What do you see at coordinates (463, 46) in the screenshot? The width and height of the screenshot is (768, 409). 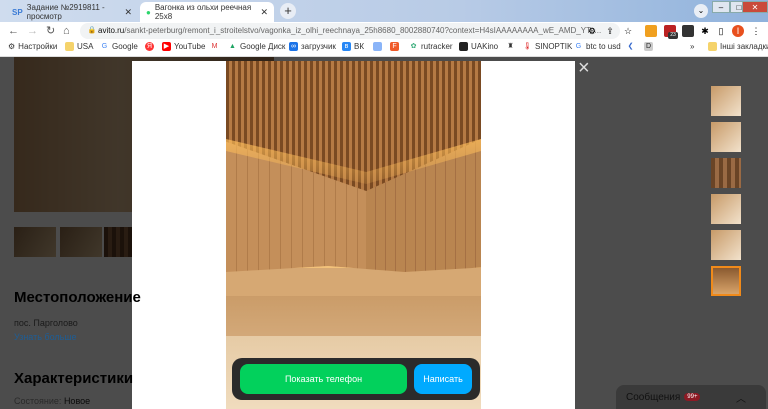 I see `uakino-icon` at bounding box center [463, 46].